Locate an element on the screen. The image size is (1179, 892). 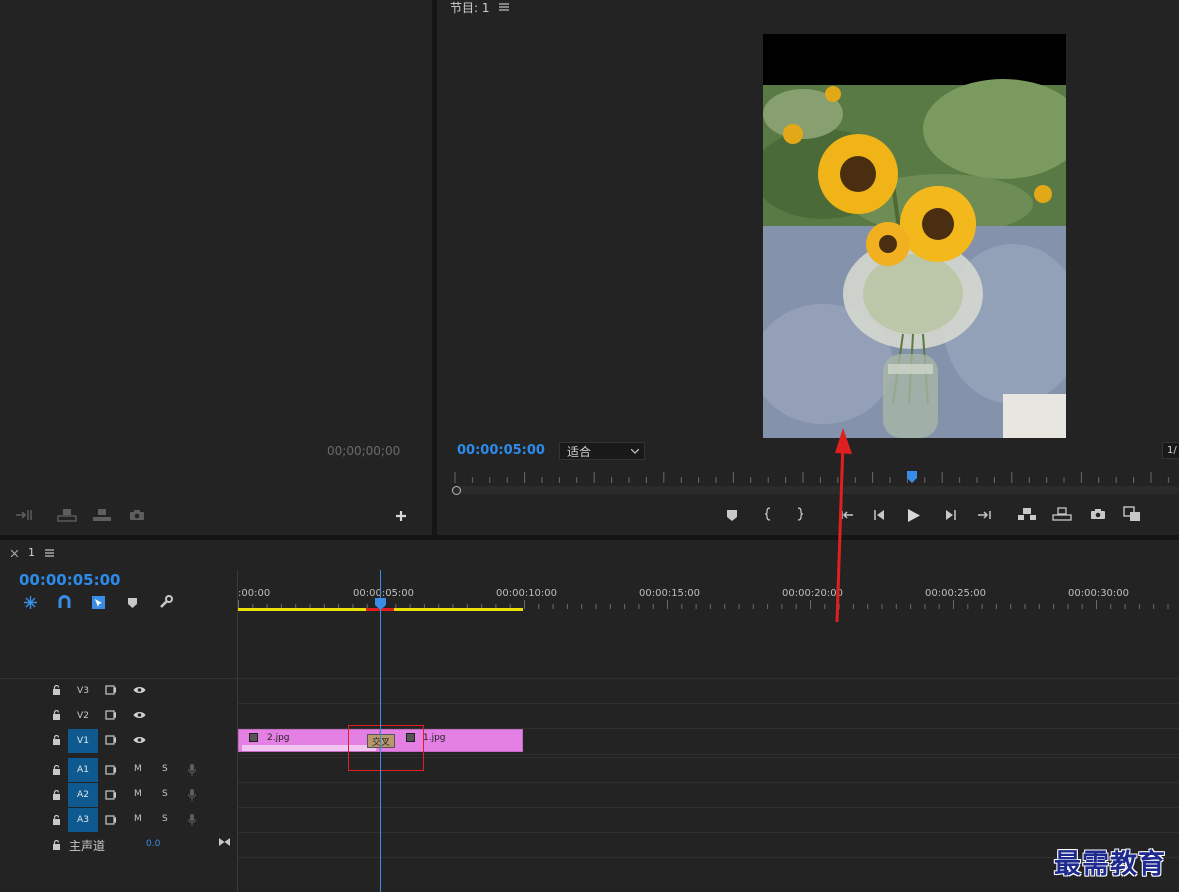
track-label-v2: V2 is located at coordinates (83, 716).